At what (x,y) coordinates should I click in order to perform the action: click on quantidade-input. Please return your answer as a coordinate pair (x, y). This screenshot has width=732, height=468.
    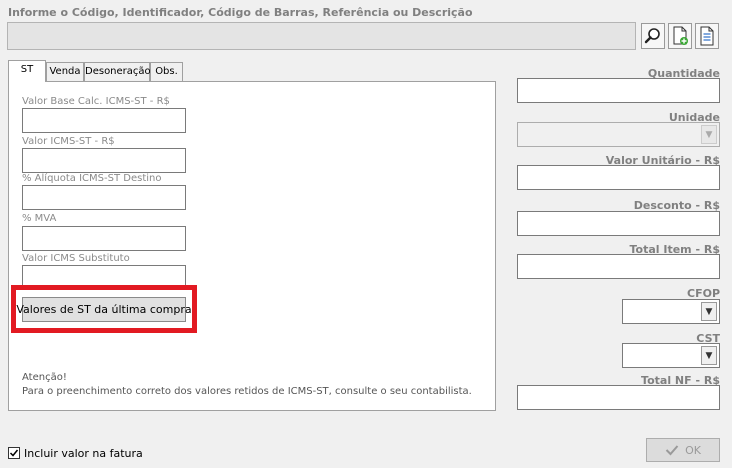
    Looking at the image, I should click on (618, 90).